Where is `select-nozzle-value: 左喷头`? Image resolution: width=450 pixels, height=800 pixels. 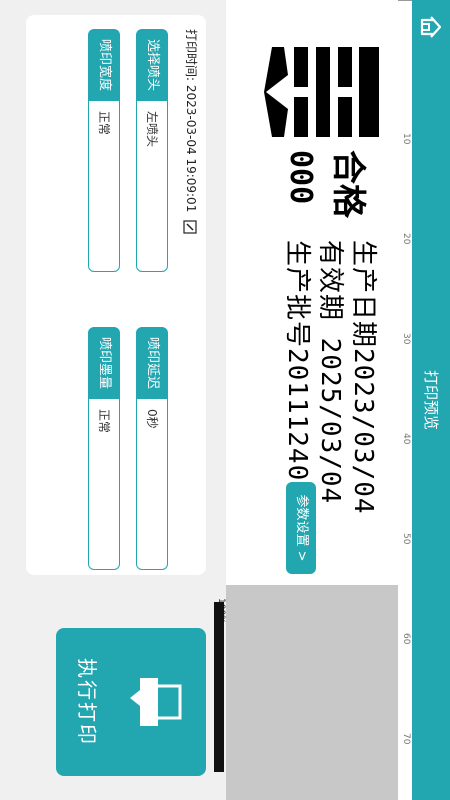
select-nozzle-value: 左喷头 is located at coordinates (152, 186).